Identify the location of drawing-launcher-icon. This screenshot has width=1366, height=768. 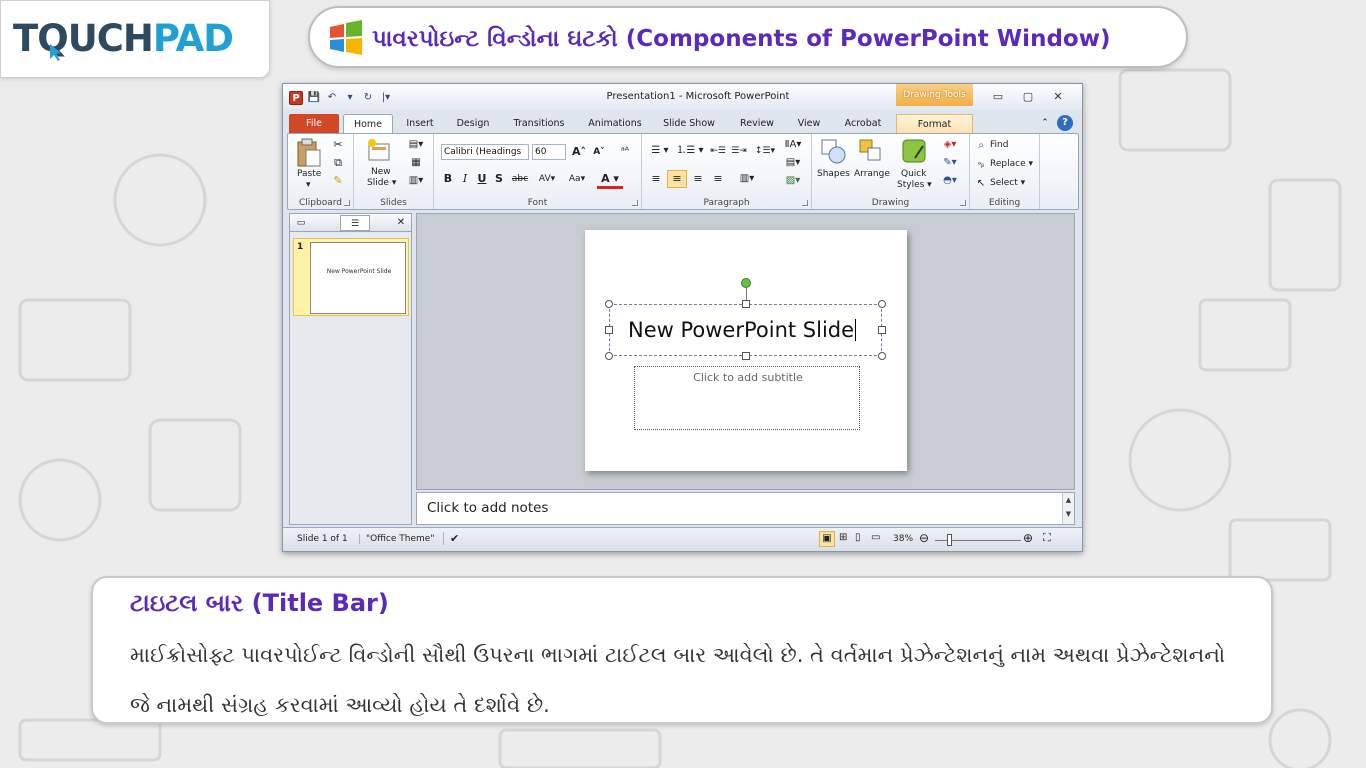
(963, 203).